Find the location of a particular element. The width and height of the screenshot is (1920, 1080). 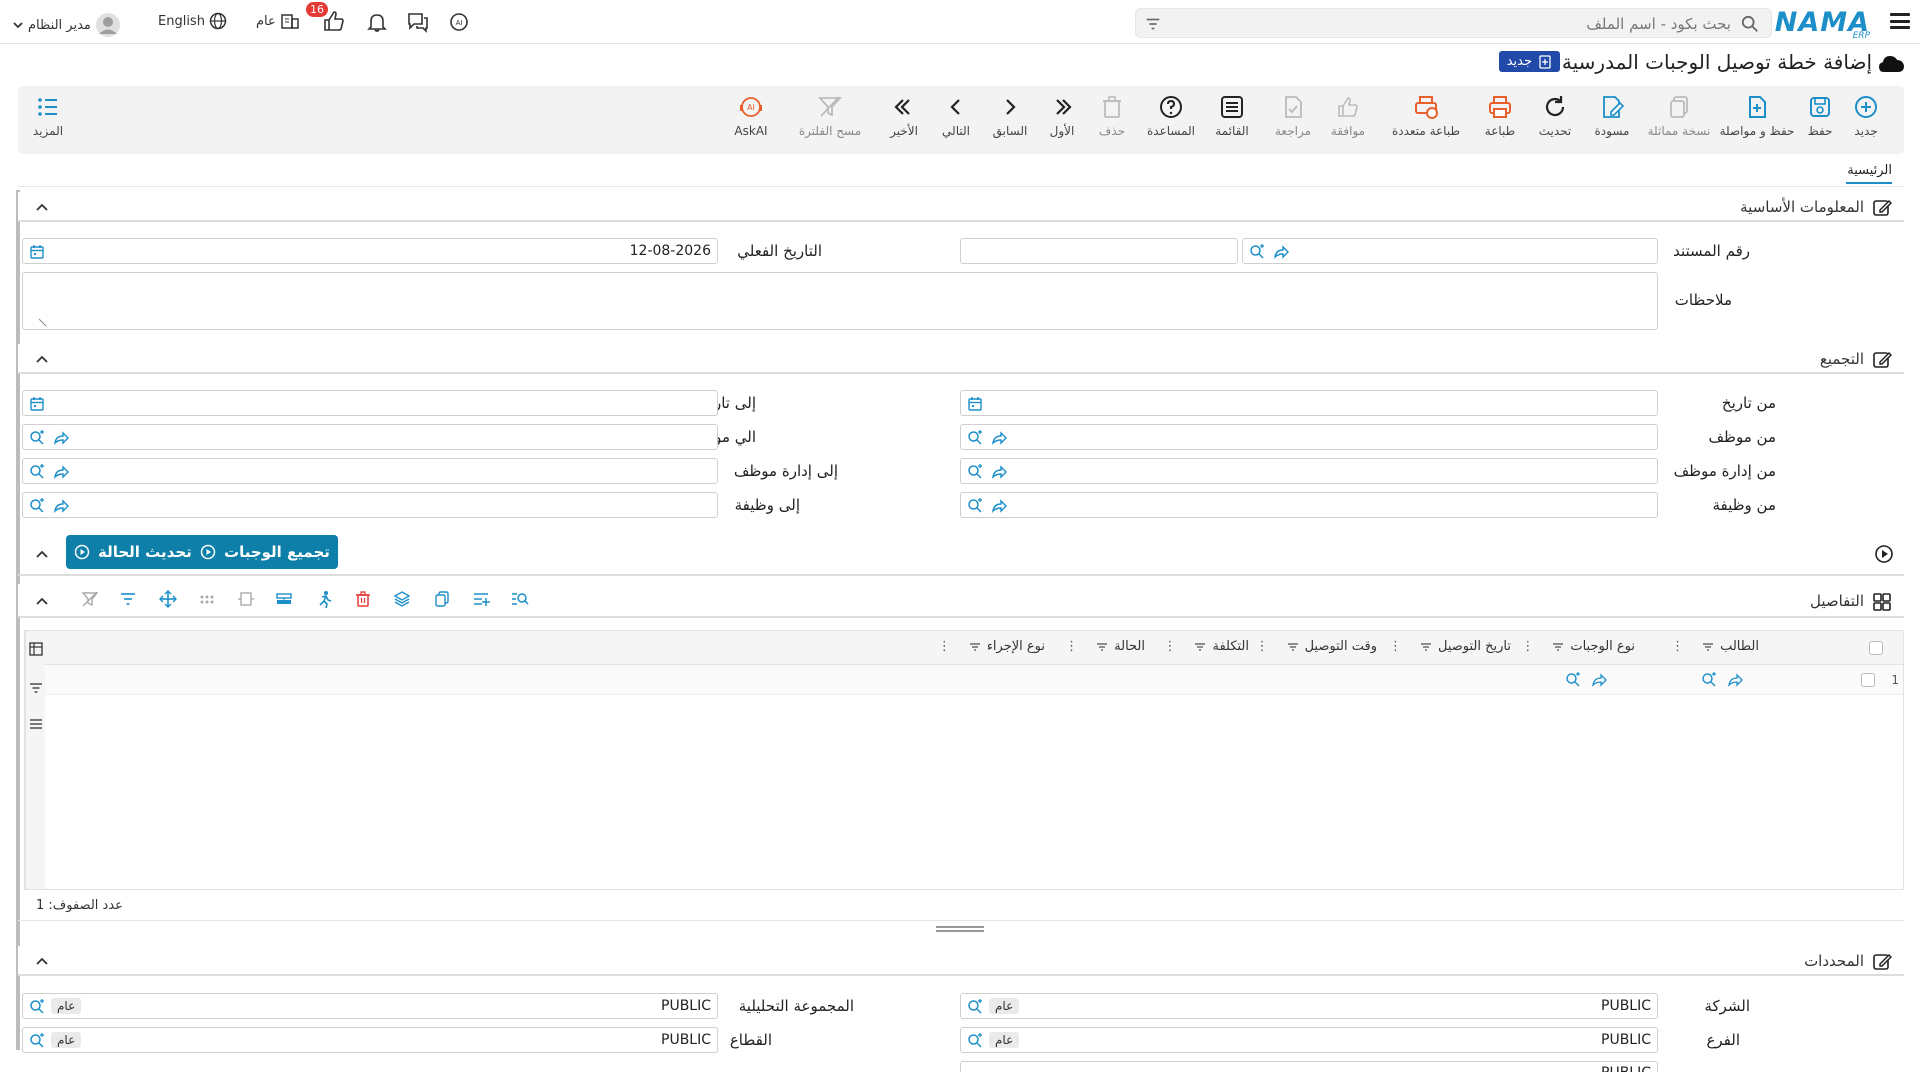

likes-button: 16 is located at coordinates (326, 19).